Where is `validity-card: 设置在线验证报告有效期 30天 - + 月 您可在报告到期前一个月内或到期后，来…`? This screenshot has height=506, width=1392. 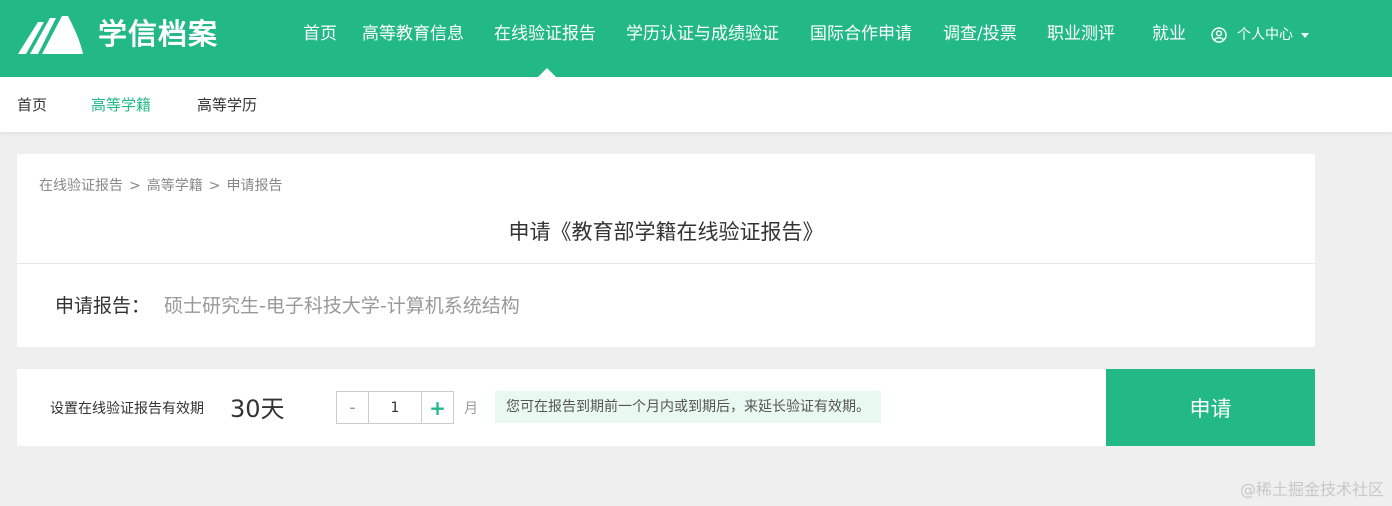 validity-card: 设置在线验证报告有效期 30天 - + 月 您可在报告到期前一个月内或到期后，来… is located at coordinates (666, 407).